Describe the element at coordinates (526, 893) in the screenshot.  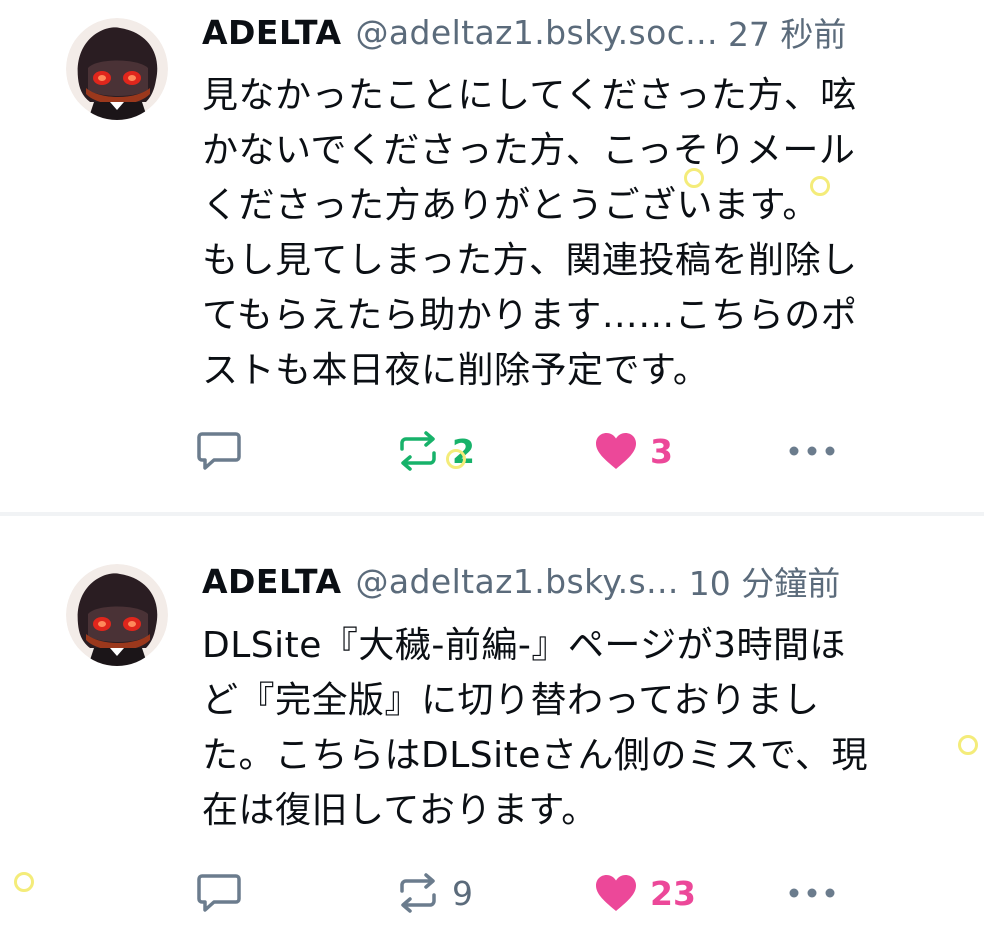
I see `post-actions: 9 23` at that location.